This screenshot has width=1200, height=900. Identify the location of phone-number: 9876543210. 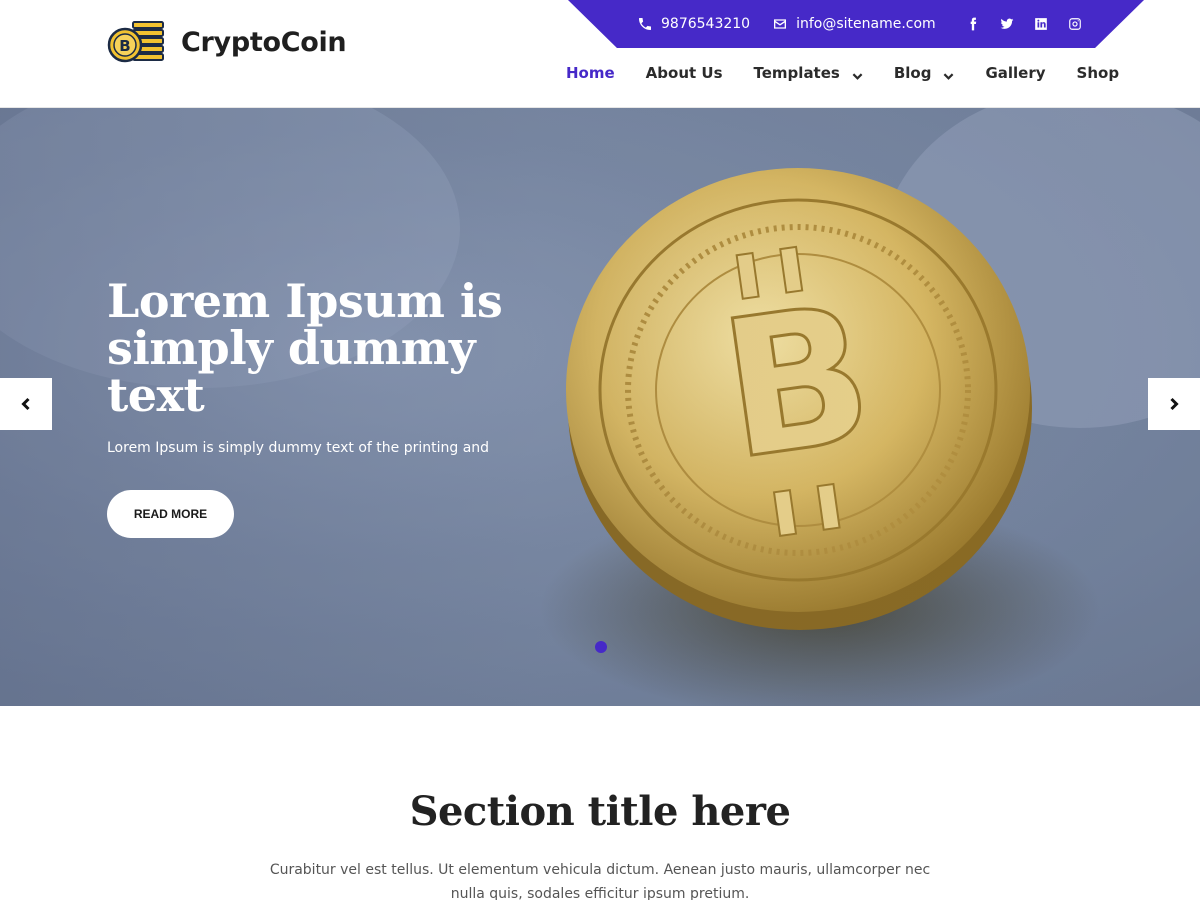
(706, 24).